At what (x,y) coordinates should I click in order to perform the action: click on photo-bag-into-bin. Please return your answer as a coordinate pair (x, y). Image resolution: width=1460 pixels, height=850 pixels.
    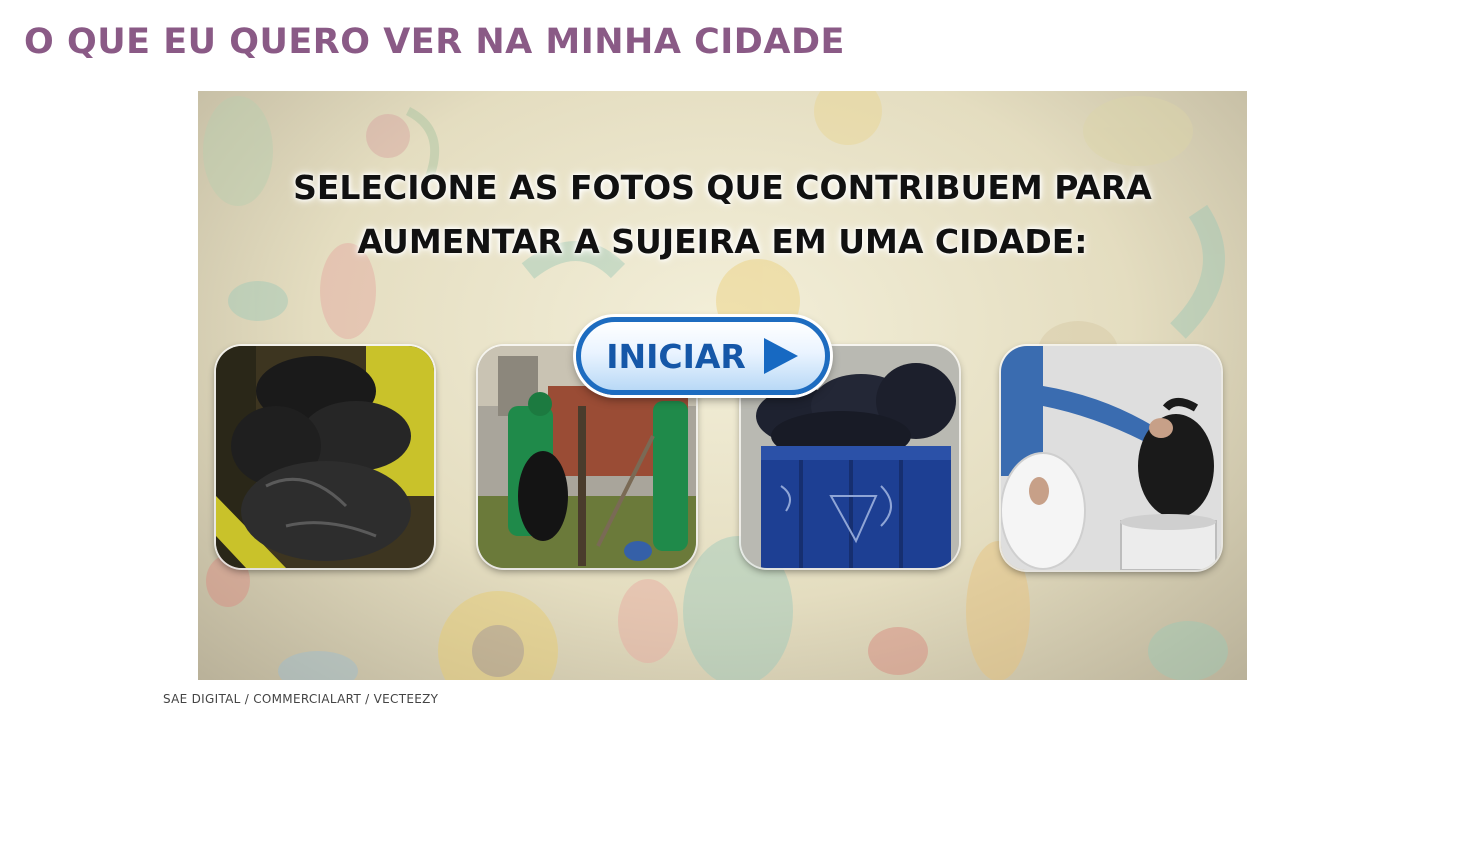
    Looking at the image, I should click on (1111, 458).